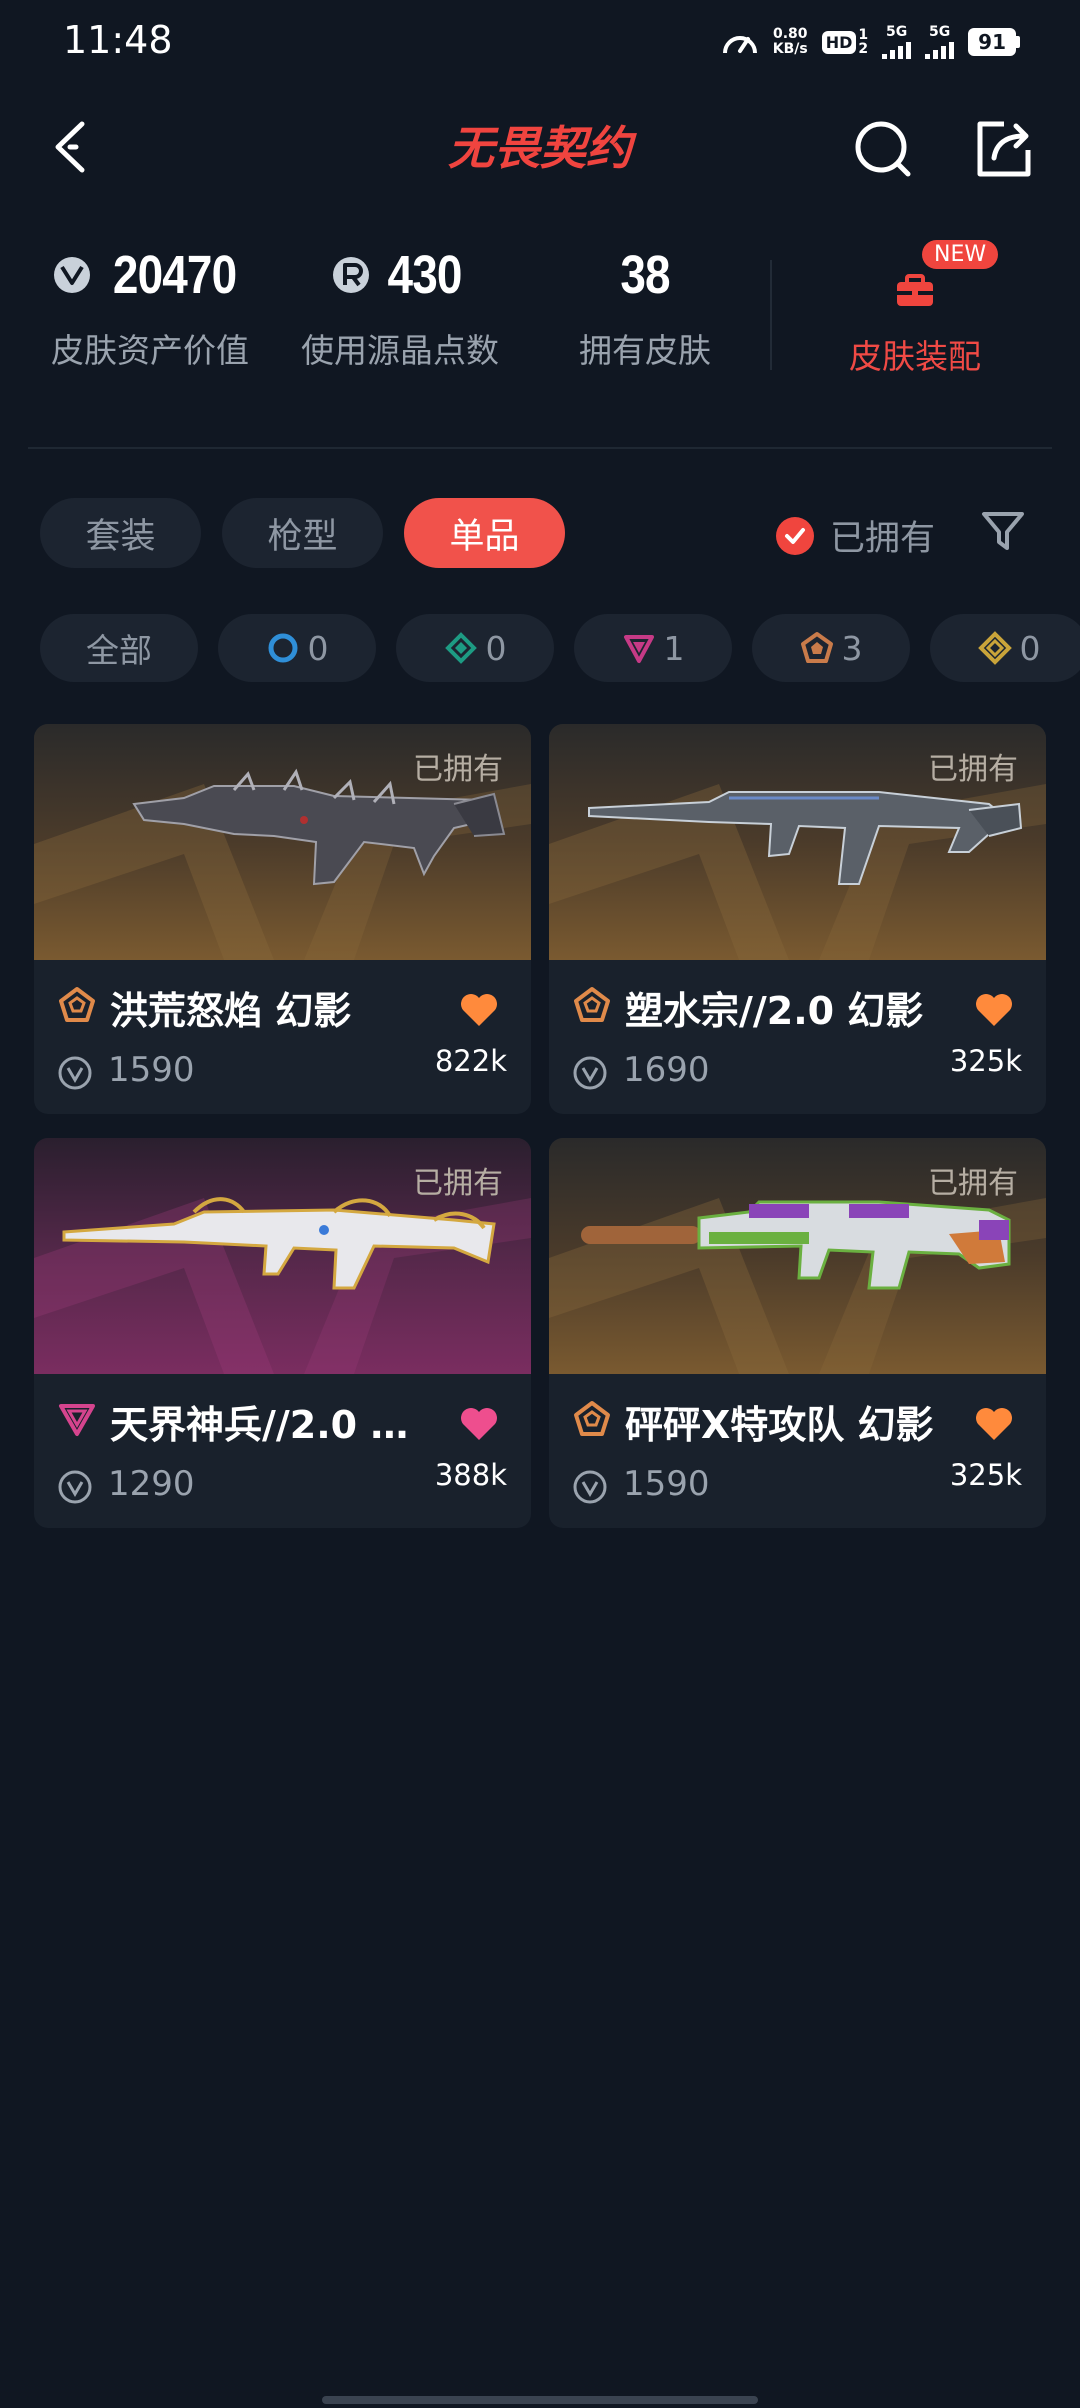 Image resolution: width=1080 pixels, height=2408 pixels. I want to click on skin-card: 已拥有 塑水宗//2.0 幻影 1690 325k, so click(797, 919).